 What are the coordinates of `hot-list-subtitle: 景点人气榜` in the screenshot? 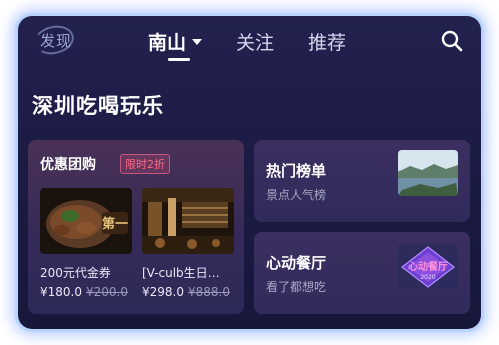 It's located at (296, 195).